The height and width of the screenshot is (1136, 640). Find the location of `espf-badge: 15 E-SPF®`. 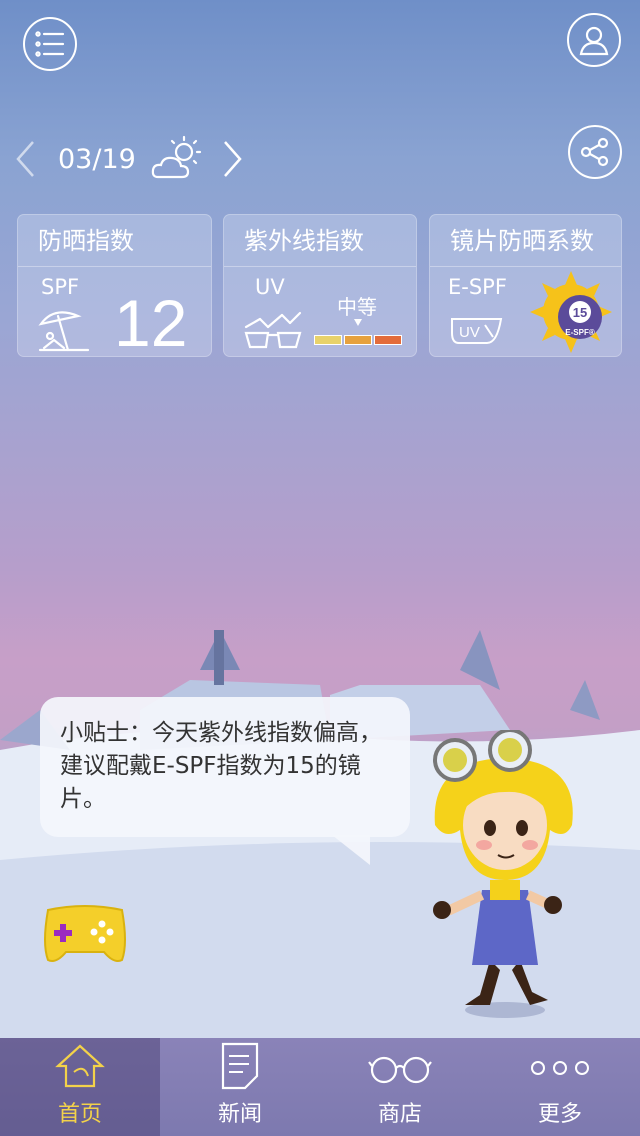

espf-badge: 15 E-SPF® is located at coordinates (571, 312).